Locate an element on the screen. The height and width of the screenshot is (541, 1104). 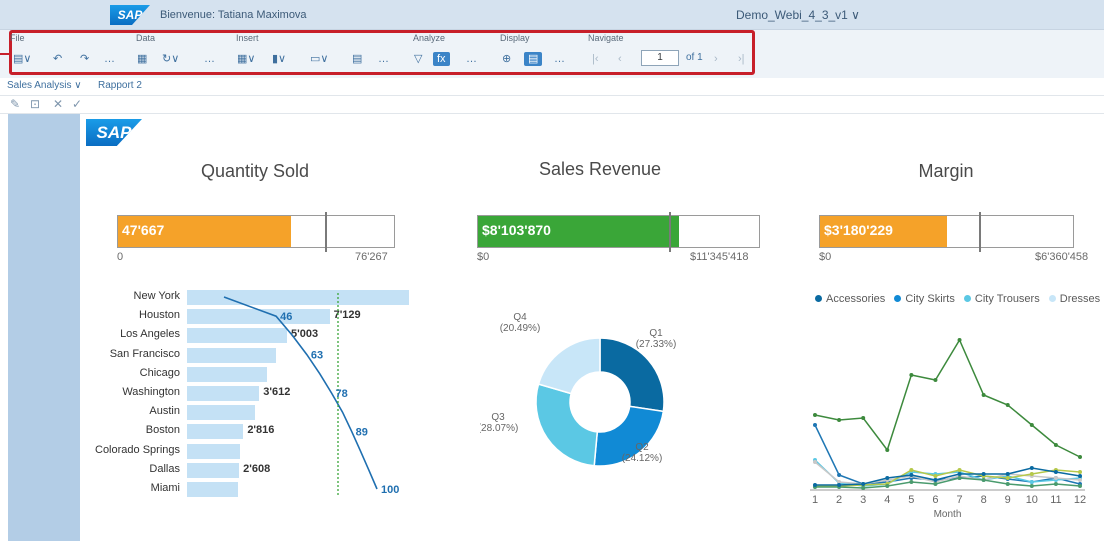
page-mode-icon: ▤ is located at coordinates (533, 59).